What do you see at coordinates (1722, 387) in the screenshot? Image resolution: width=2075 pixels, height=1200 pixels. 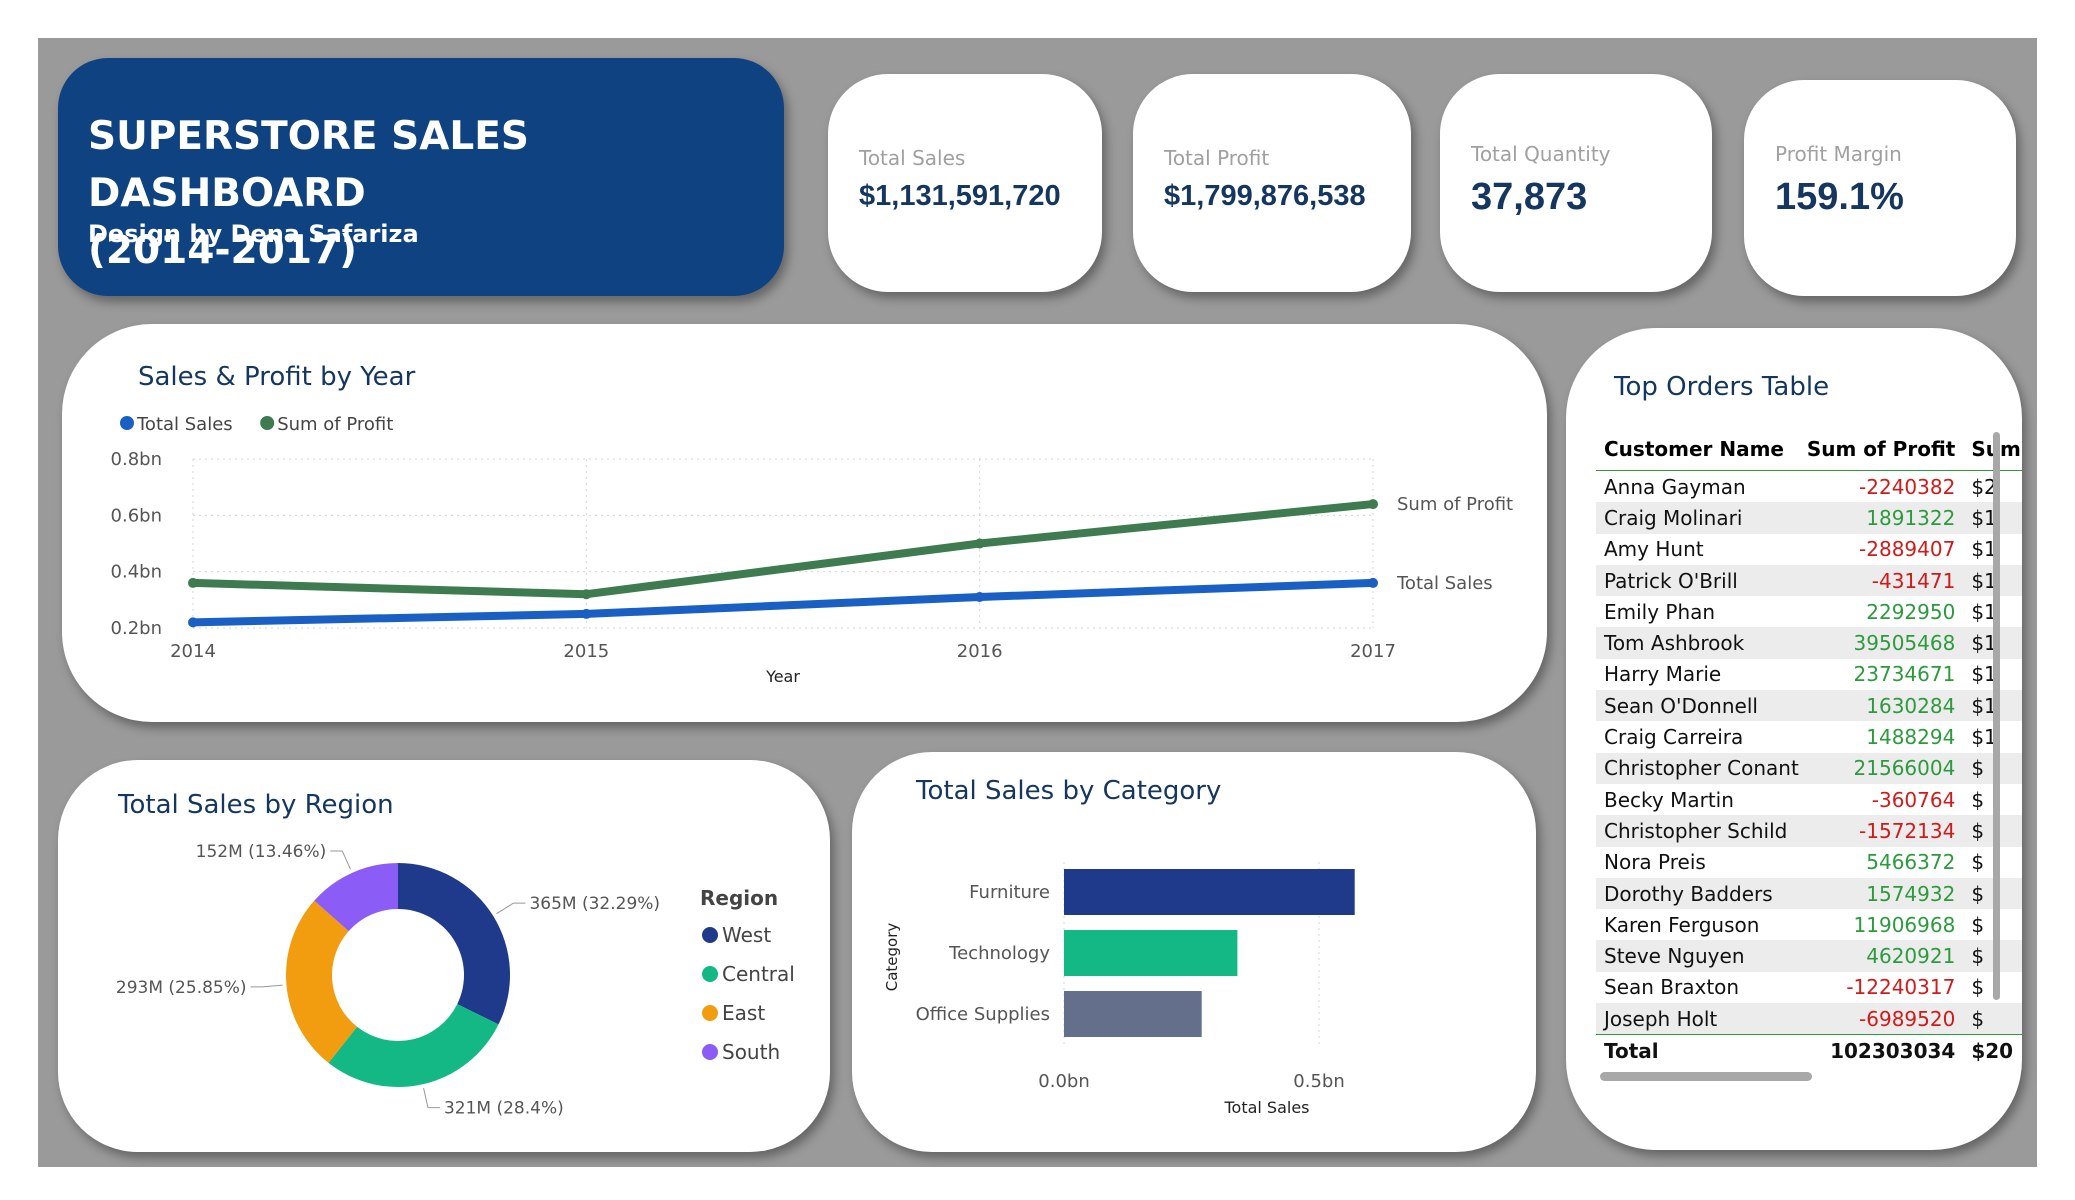 I see `table-title: Top Orders Table` at bounding box center [1722, 387].